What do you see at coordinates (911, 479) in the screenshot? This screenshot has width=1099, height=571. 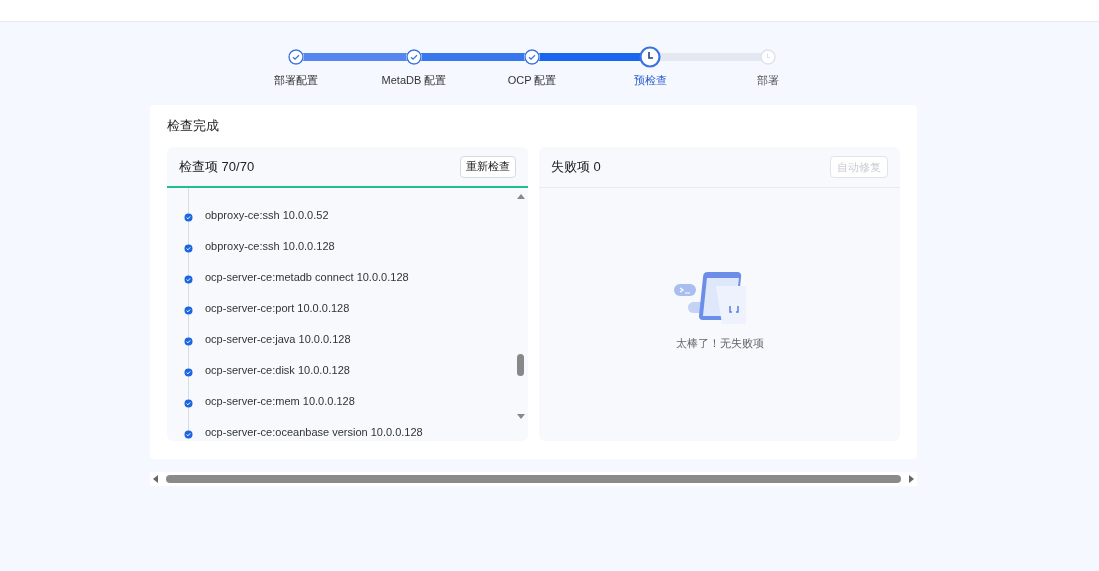 I see `right-arrow-icon` at bounding box center [911, 479].